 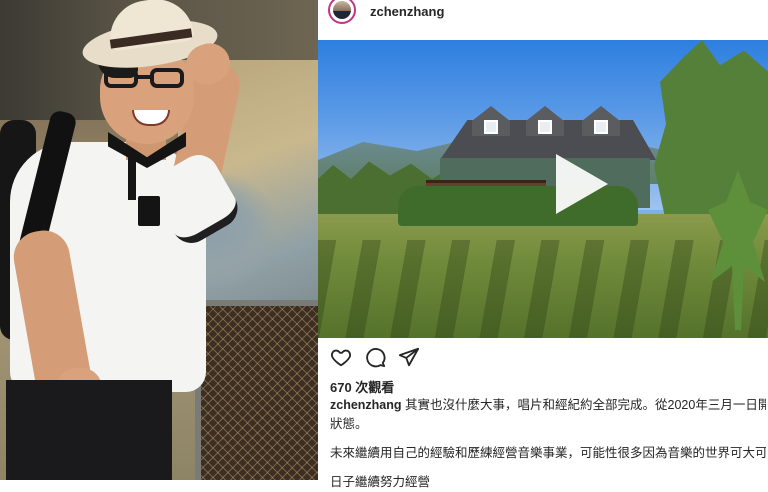 What do you see at coordinates (362, 386) in the screenshot?
I see `view-count: 670 次觀看` at bounding box center [362, 386].